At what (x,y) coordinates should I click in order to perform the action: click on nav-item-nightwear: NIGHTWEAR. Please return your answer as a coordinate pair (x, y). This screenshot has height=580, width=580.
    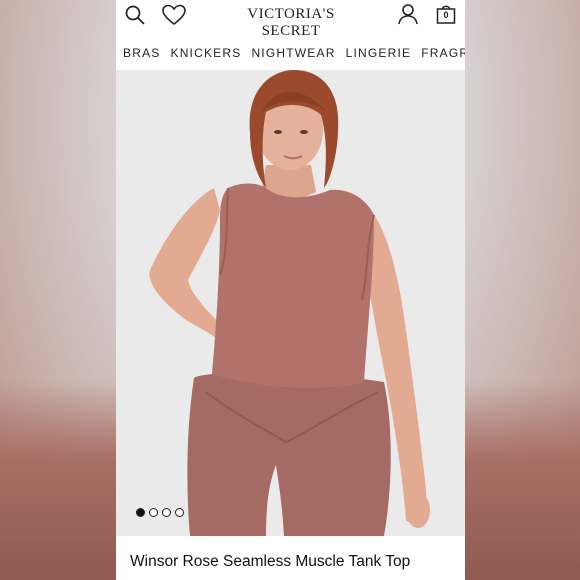
    Looking at the image, I should click on (293, 53).